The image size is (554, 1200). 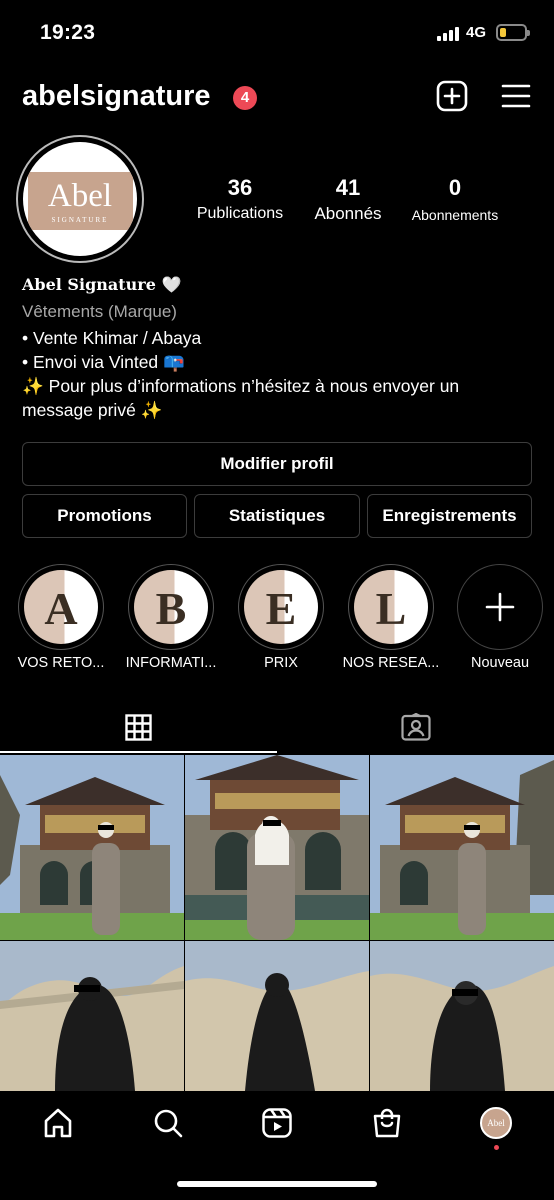 I want to click on tab-posts-grid, so click(x=138, y=727).